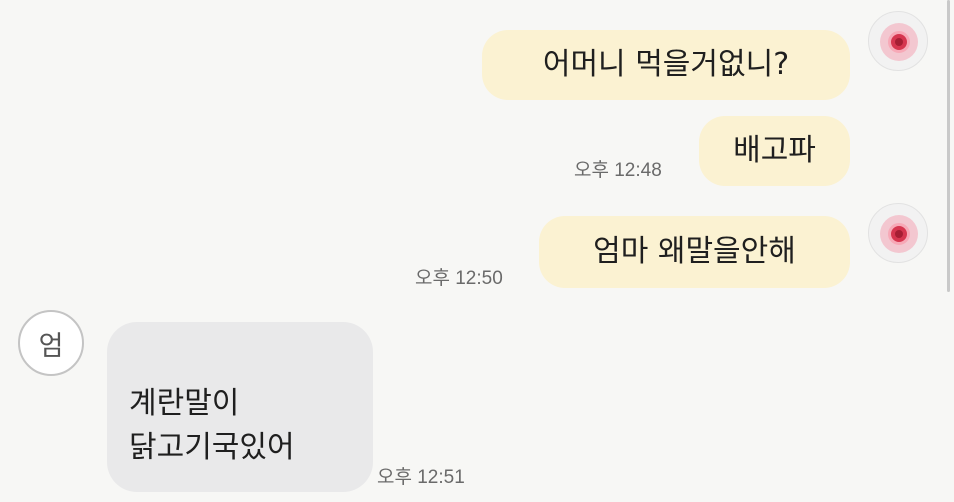  I want to click on message-text: 계란말이 닭고기국있어, so click(212, 426).